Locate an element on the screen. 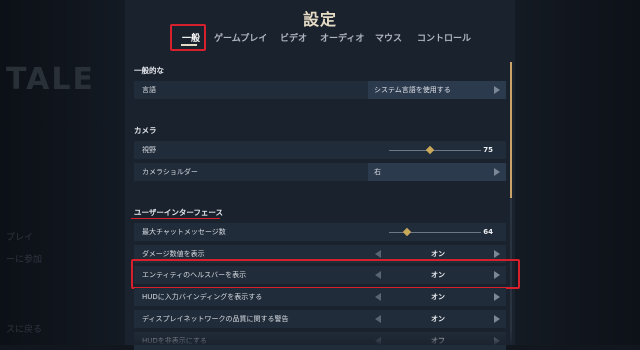 Image resolution: width=640 pixels, height=350 pixels. background-menu-item: スに戻る is located at coordinates (24, 330).